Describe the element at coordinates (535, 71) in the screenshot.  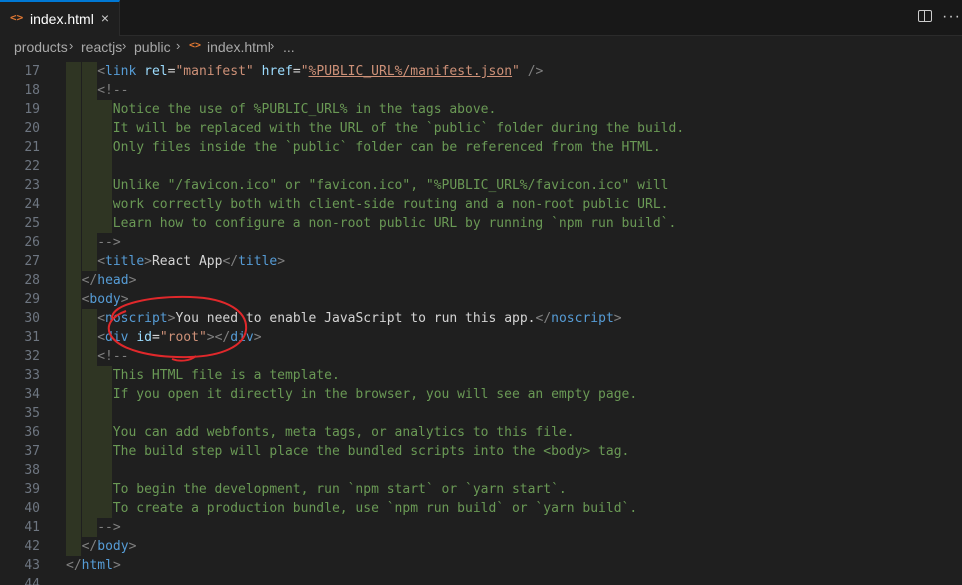
I see `code-token: />` at that location.